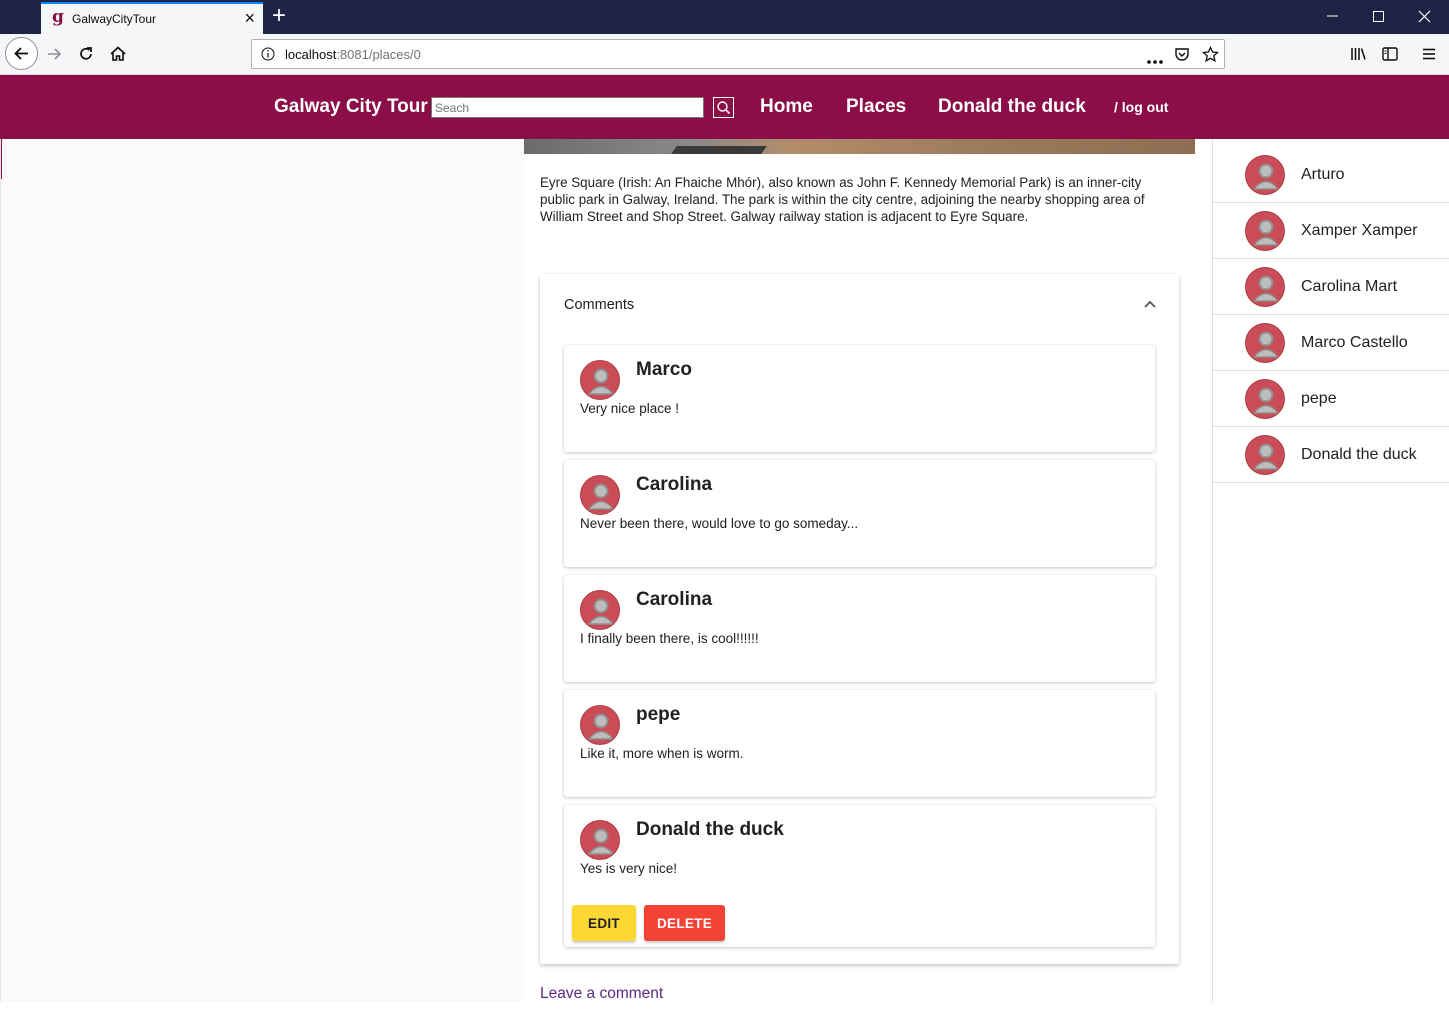  I want to click on user-list-item: Donald the duck, so click(1331, 455).